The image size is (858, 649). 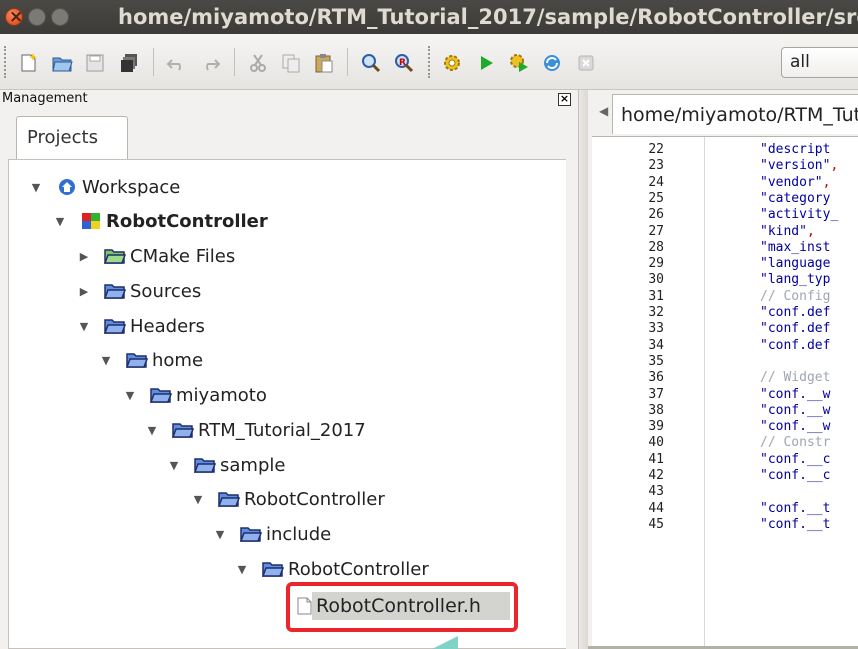 What do you see at coordinates (656, 182) in the screenshot?
I see `line-number: 24` at bounding box center [656, 182].